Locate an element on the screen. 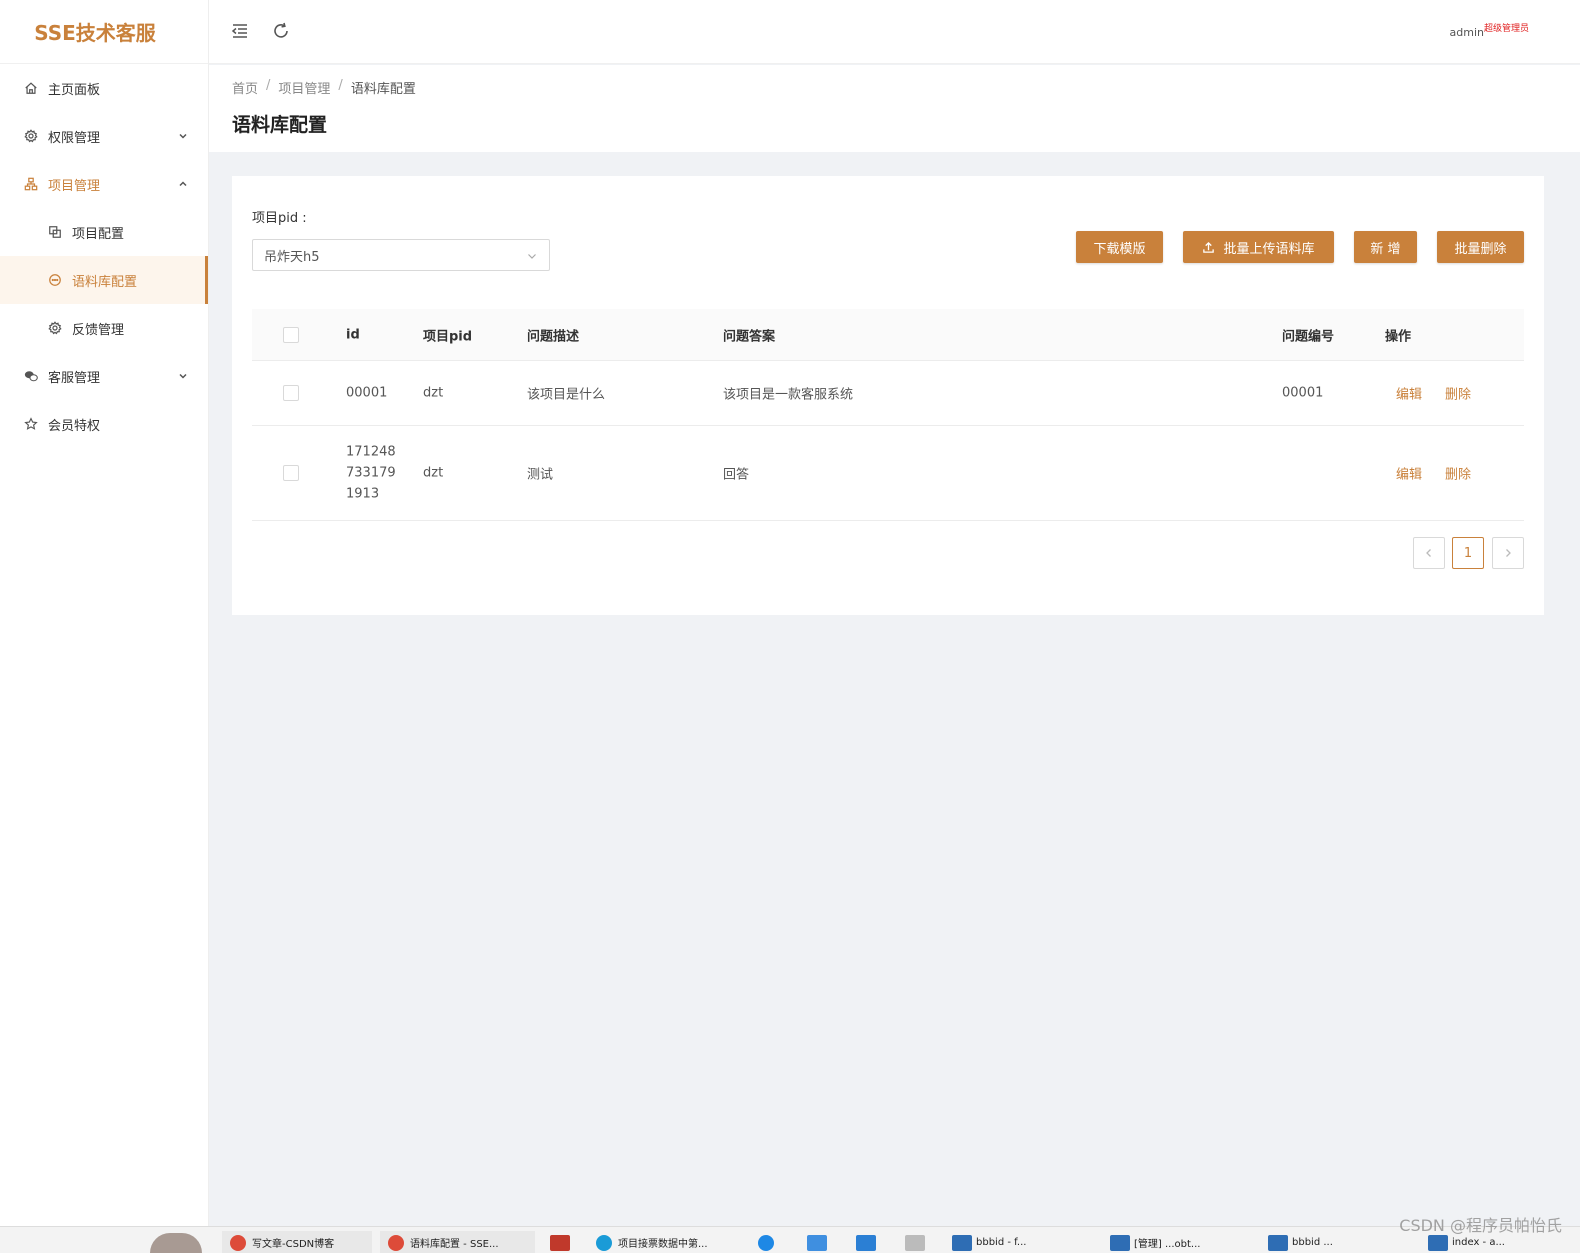  home-icon is located at coordinates (31, 88).